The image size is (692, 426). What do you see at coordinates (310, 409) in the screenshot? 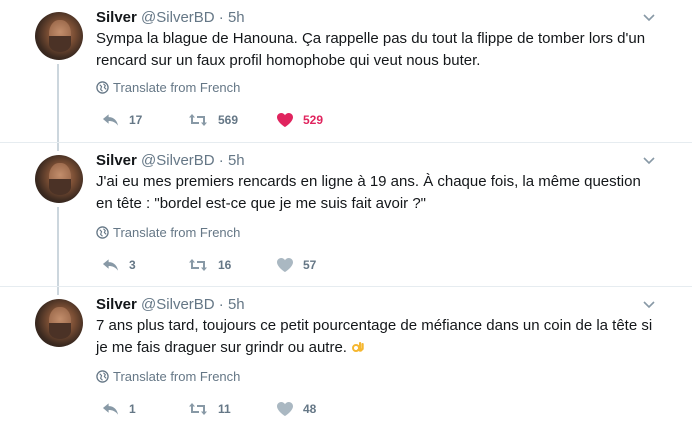
I see `like-count: 48` at bounding box center [310, 409].